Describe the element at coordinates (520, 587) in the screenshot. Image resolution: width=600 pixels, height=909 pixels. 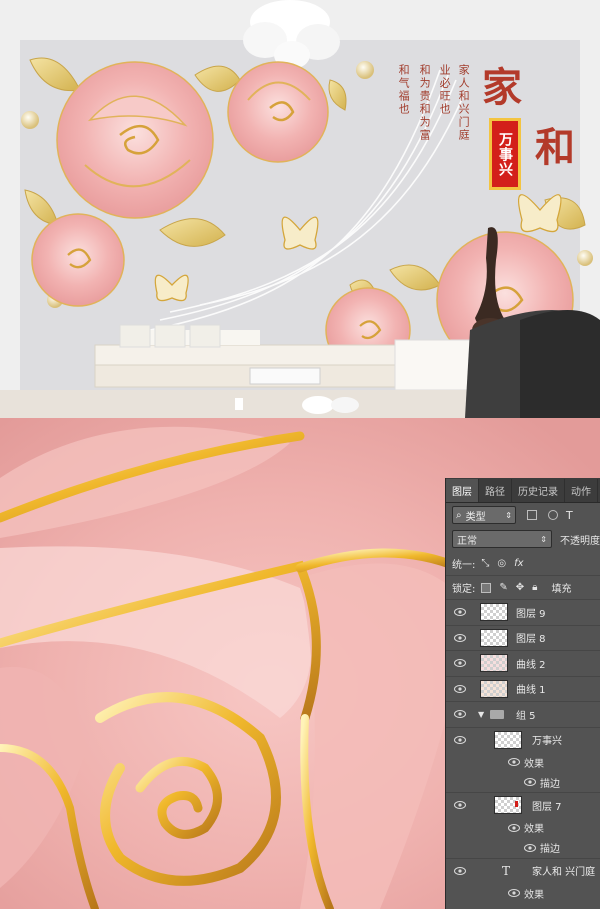
I see `lock-position-icon: ✥` at that location.